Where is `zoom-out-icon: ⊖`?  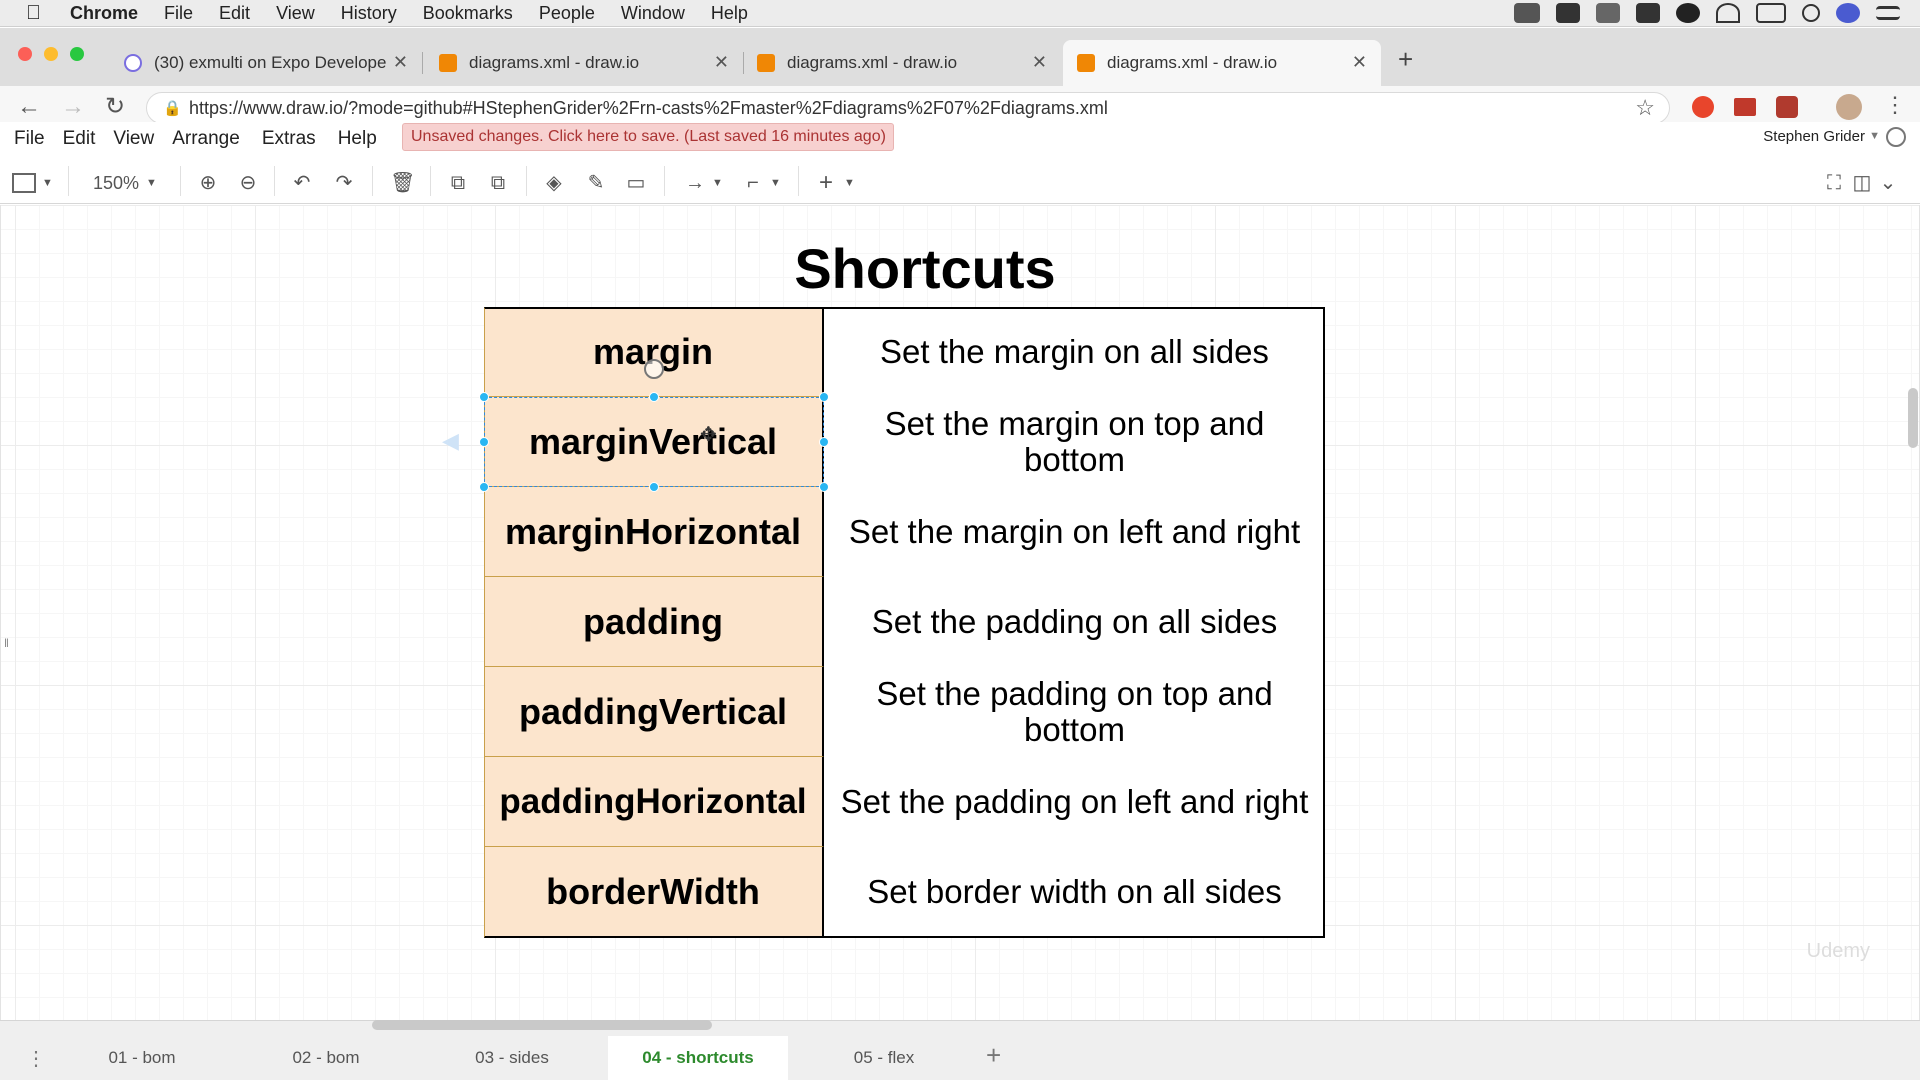
zoom-out-icon: ⊖ is located at coordinates (248, 183).